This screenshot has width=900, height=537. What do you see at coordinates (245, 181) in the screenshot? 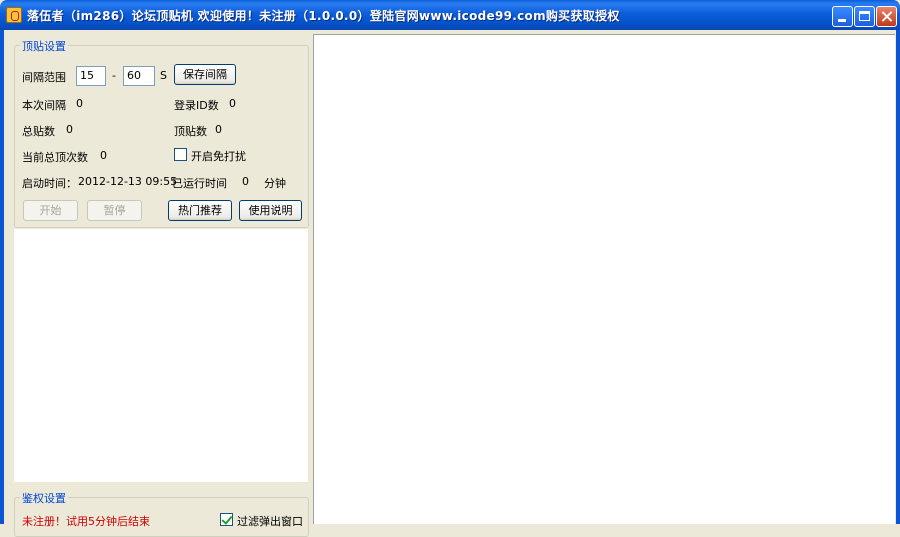
I see `run-time-value: 0` at bounding box center [245, 181].